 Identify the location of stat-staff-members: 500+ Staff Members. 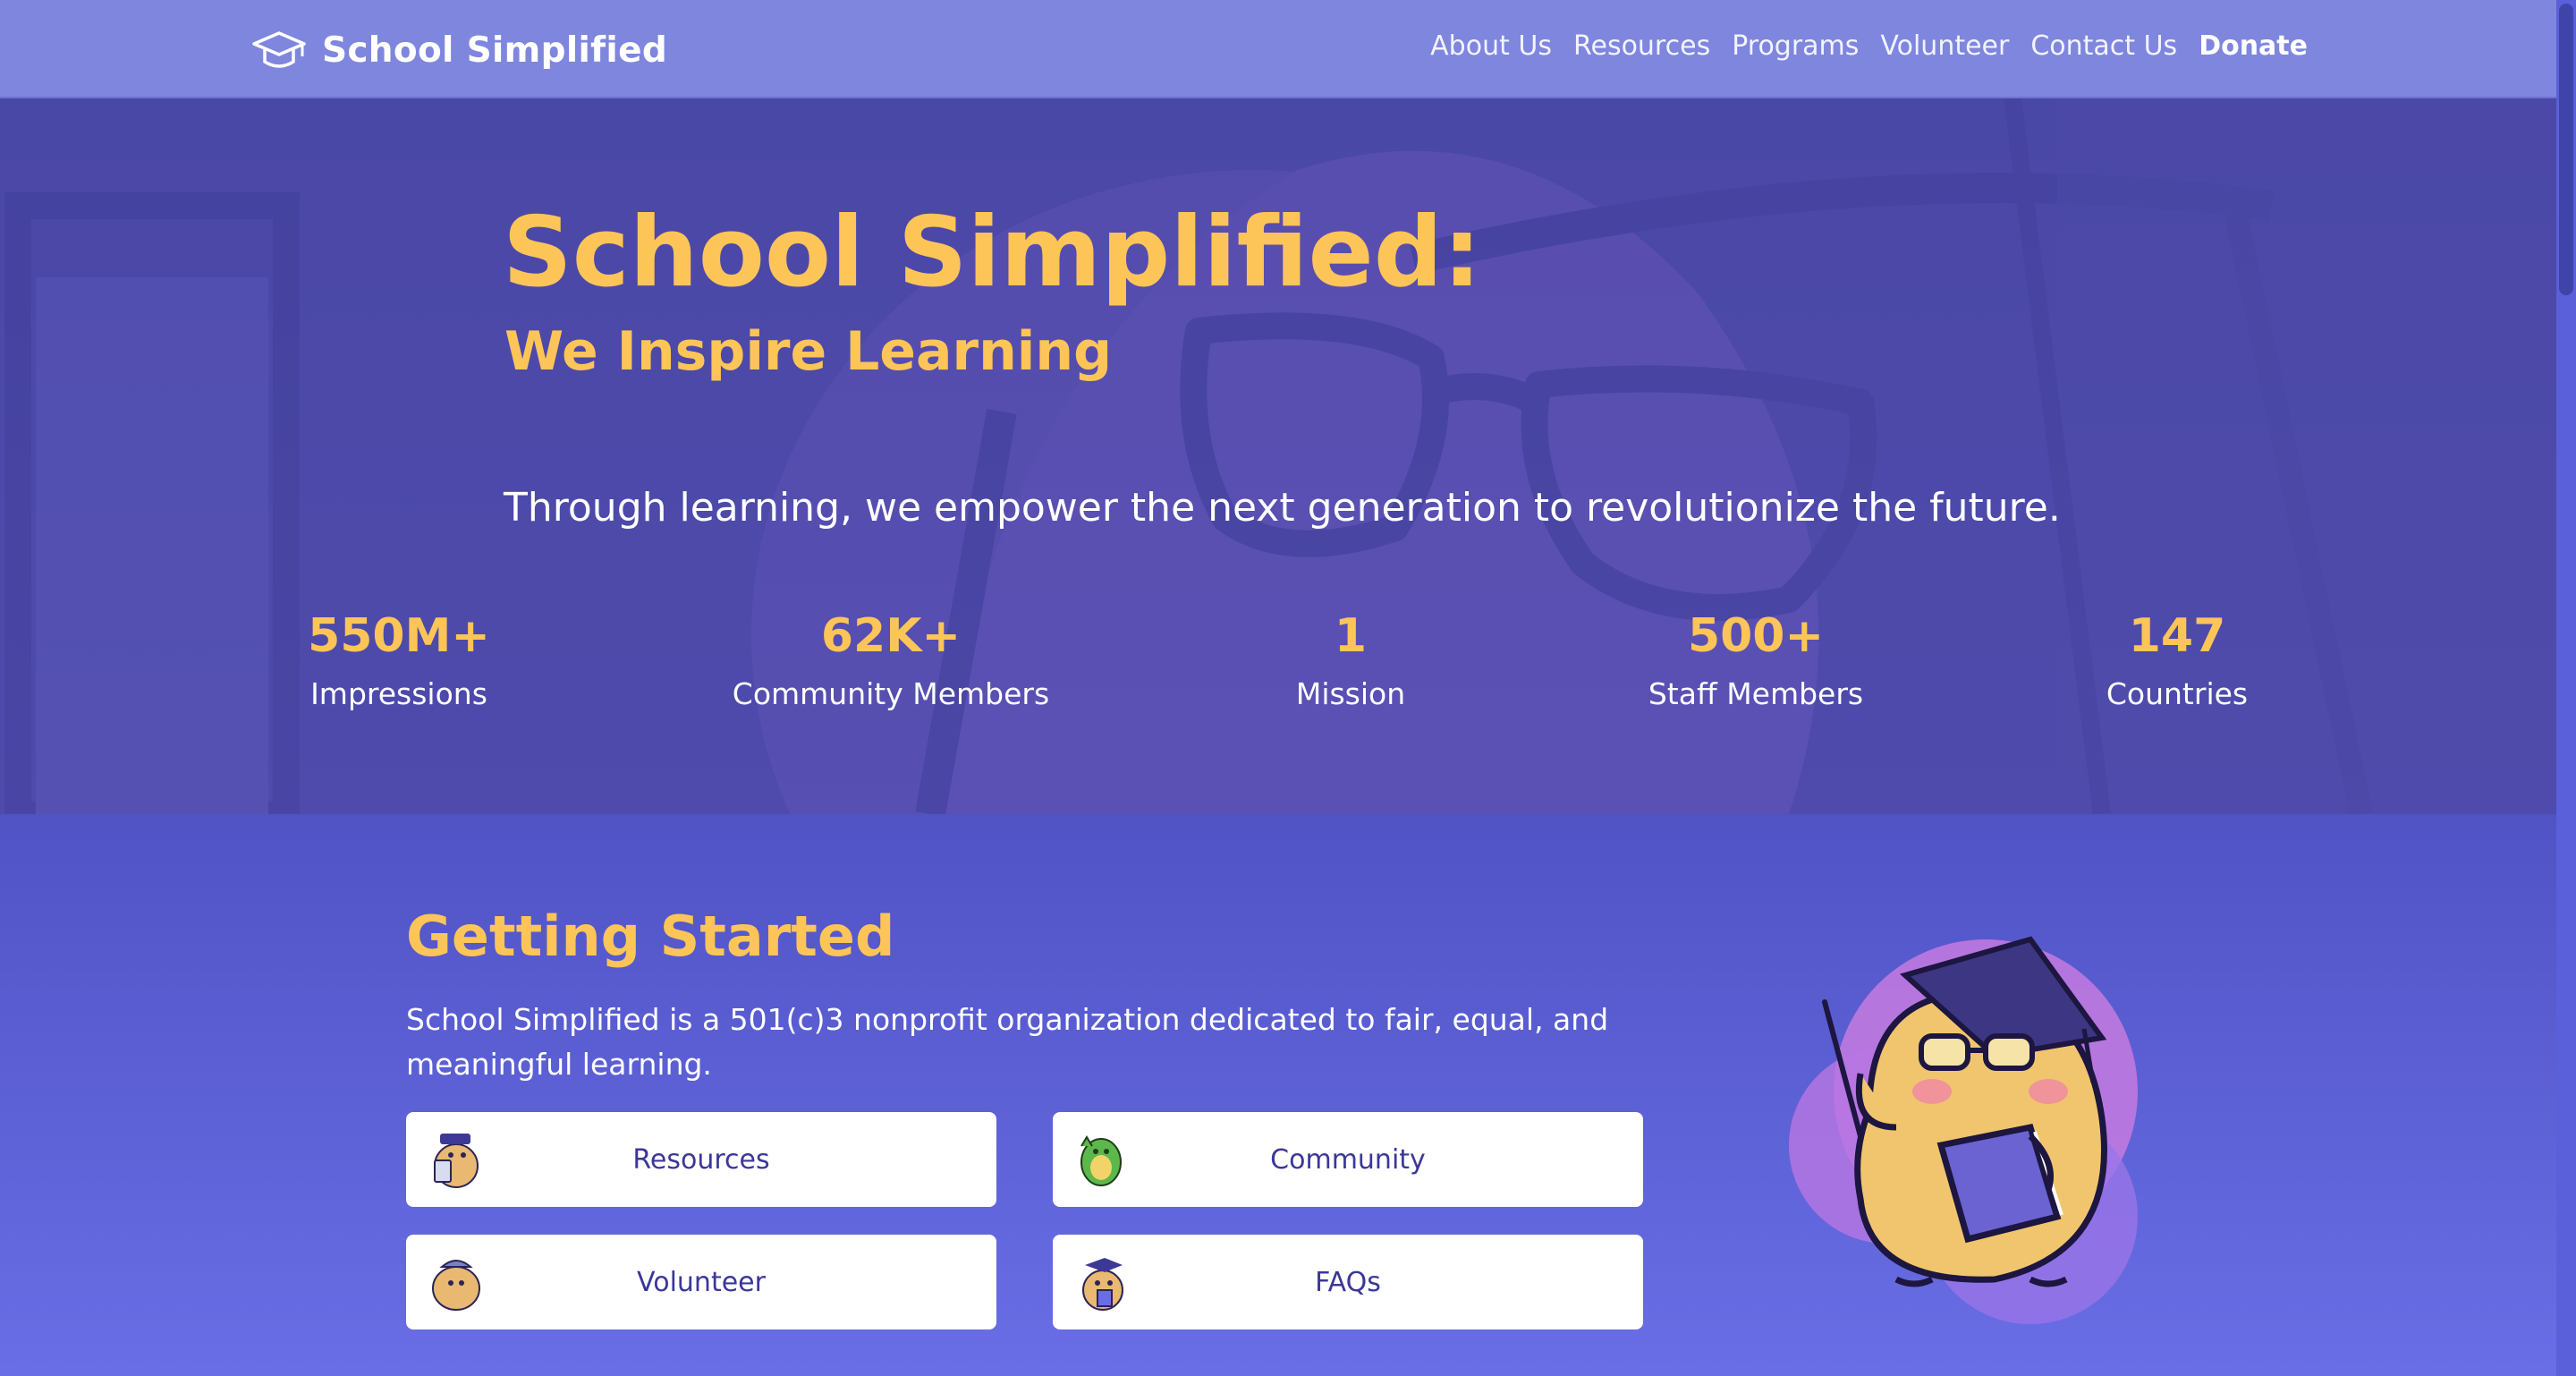
(1755, 660).